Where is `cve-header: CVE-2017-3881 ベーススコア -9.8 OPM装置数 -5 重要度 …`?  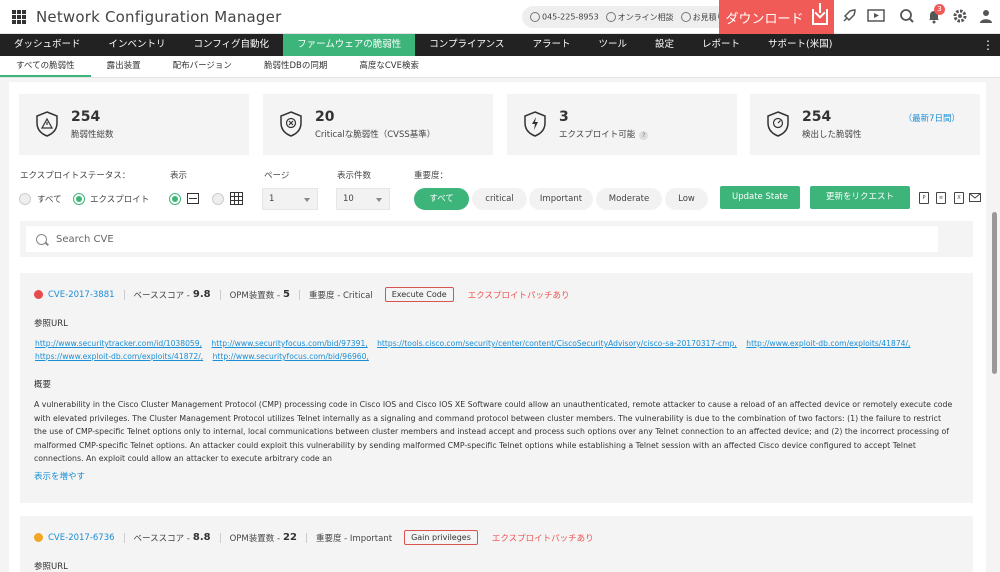 cve-header: CVE-2017-3881 ベーススコア -9.8 OPM装置数 -5 重要度 … is located at coordinates (301, 294).